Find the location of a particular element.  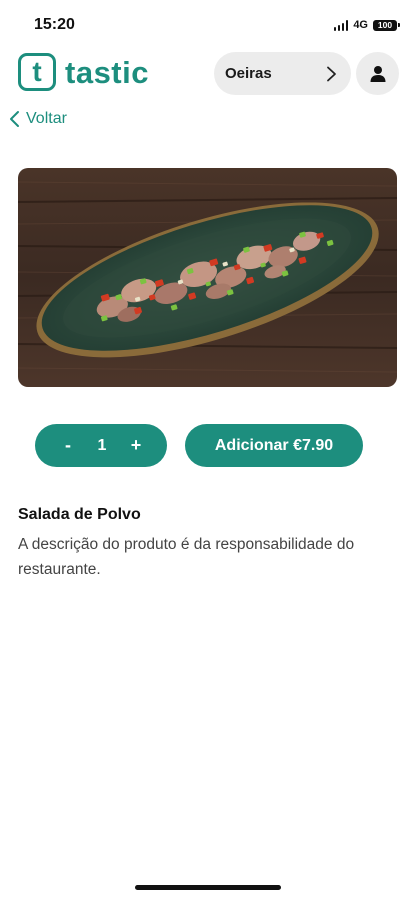

signal-icon is located at coordinates (341, 25).